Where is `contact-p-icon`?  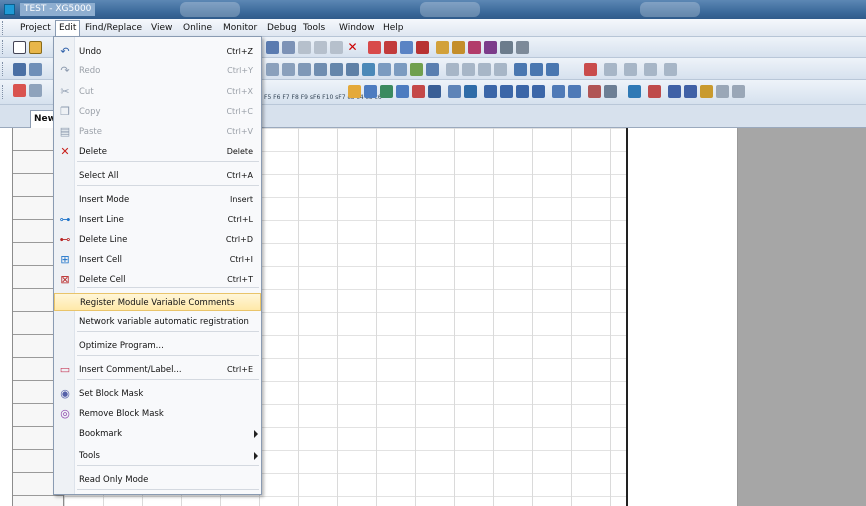 contact-p-icon is located at coordinates (484, 69).